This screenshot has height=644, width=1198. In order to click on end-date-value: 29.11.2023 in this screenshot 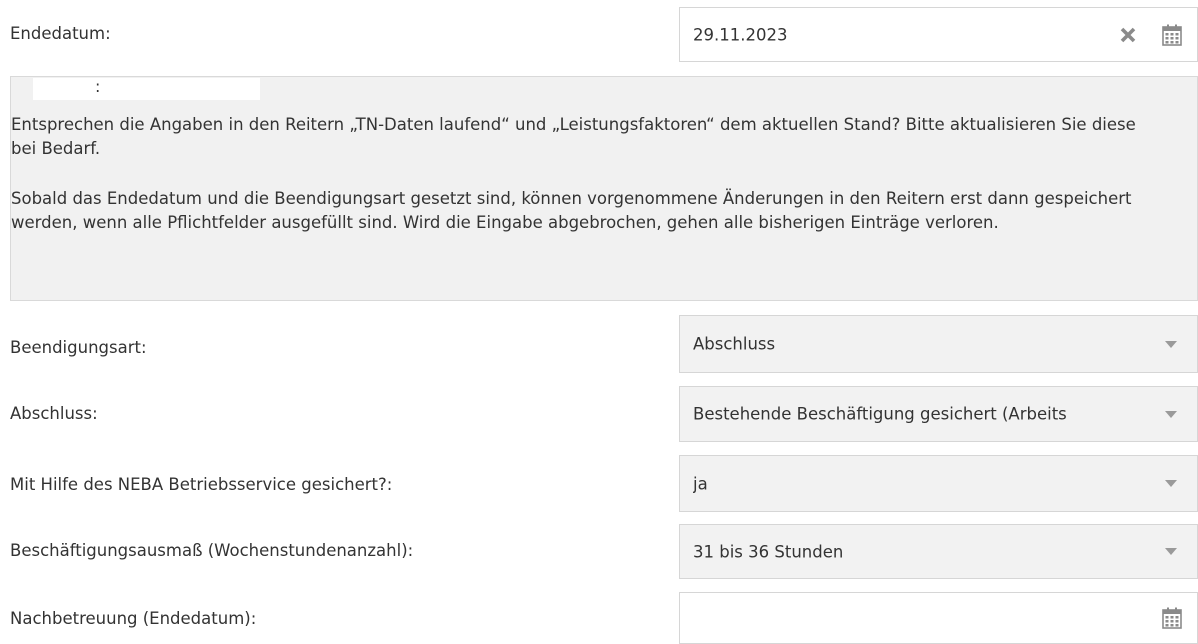, I will do `click(740, 34)`.